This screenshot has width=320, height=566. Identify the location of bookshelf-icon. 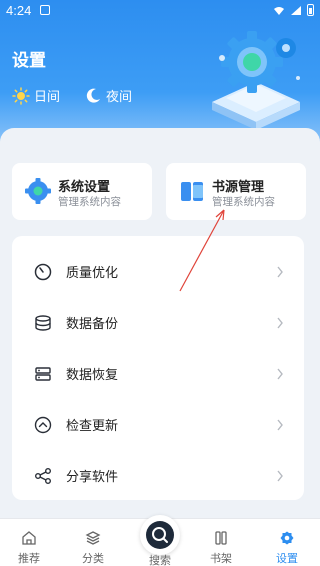
(221, 538).